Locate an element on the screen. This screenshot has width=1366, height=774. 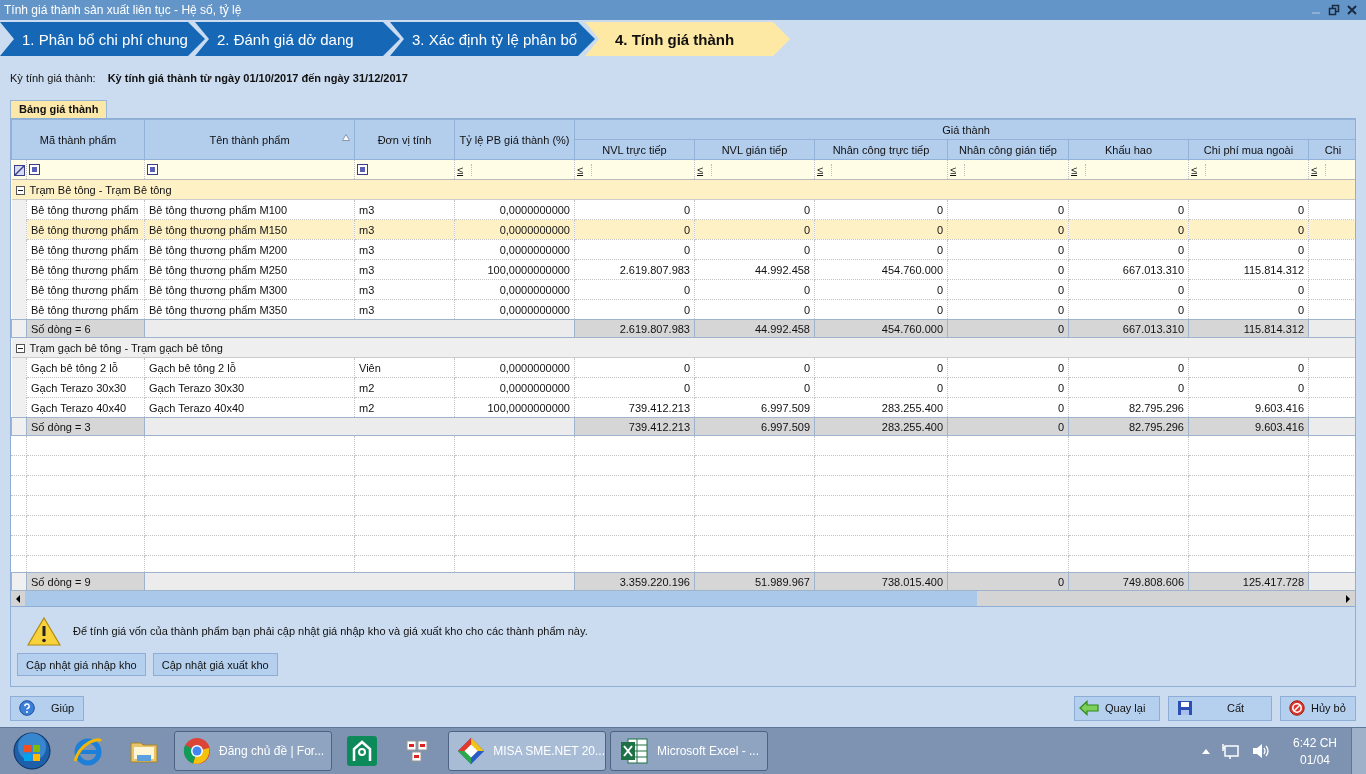
network-icon is located at coordinates (1230, 751).